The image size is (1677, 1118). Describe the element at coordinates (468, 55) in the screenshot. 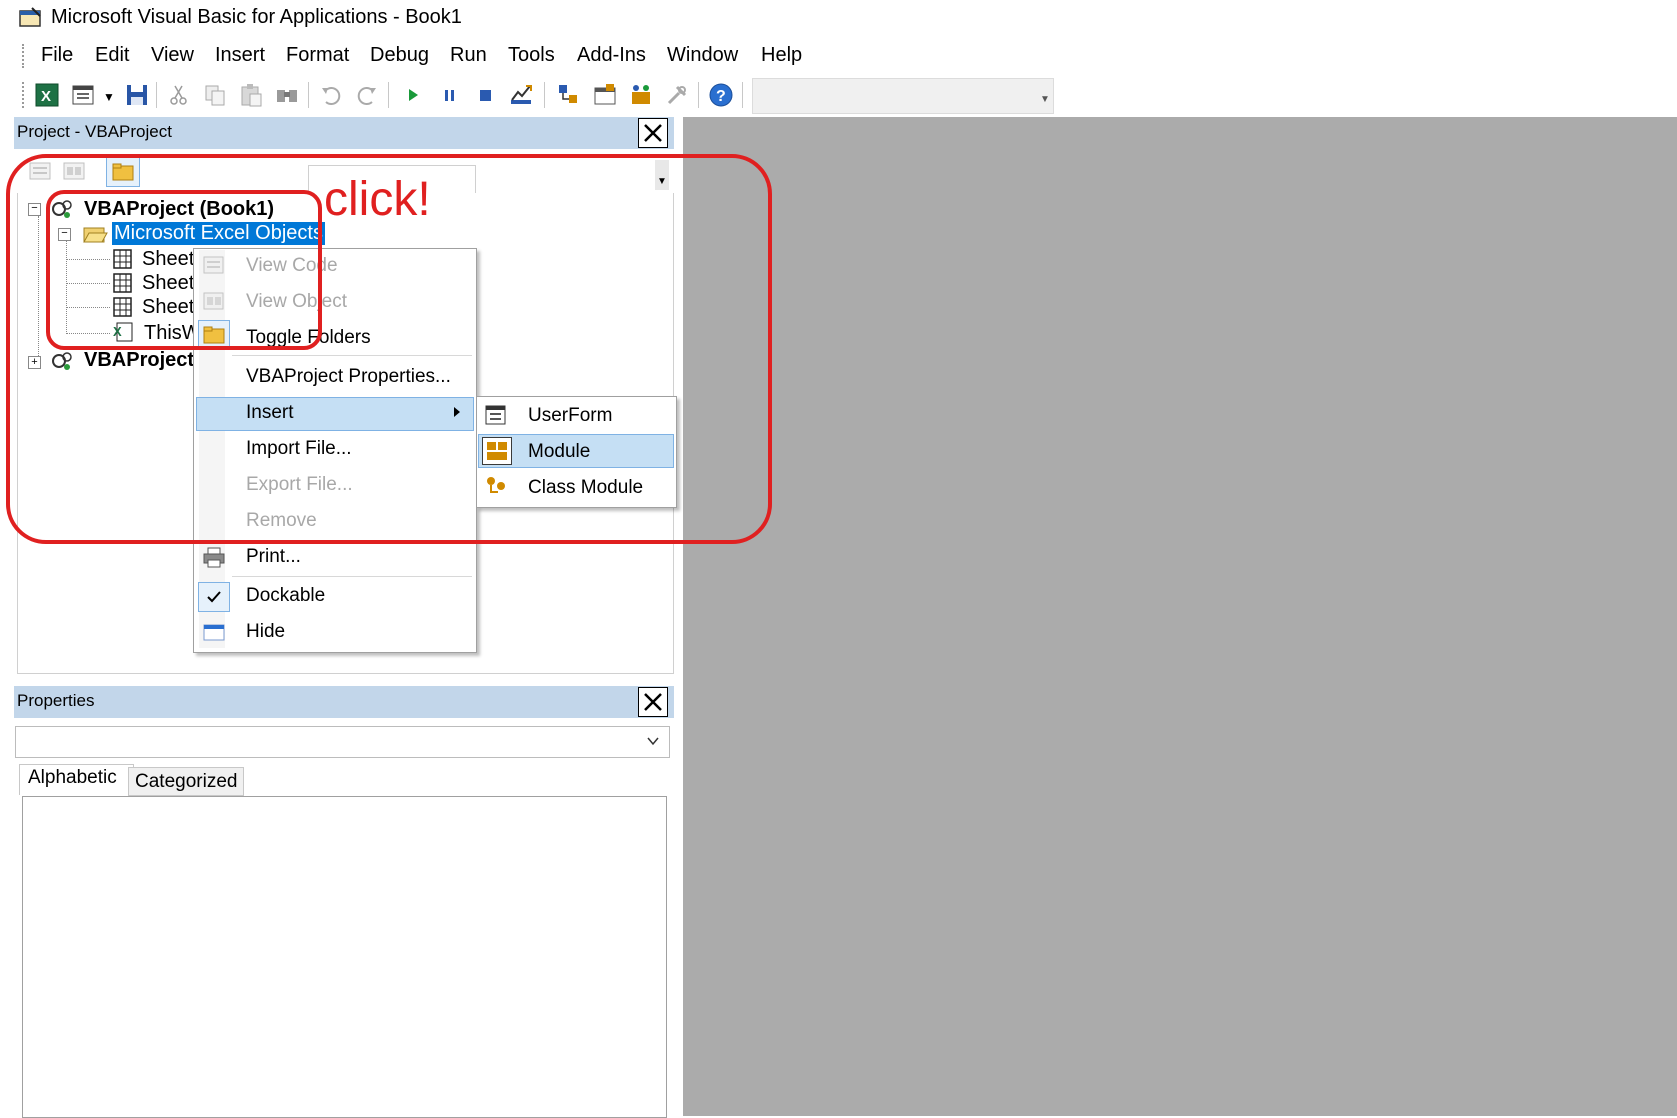

I see `menu-run: Run` at that location.